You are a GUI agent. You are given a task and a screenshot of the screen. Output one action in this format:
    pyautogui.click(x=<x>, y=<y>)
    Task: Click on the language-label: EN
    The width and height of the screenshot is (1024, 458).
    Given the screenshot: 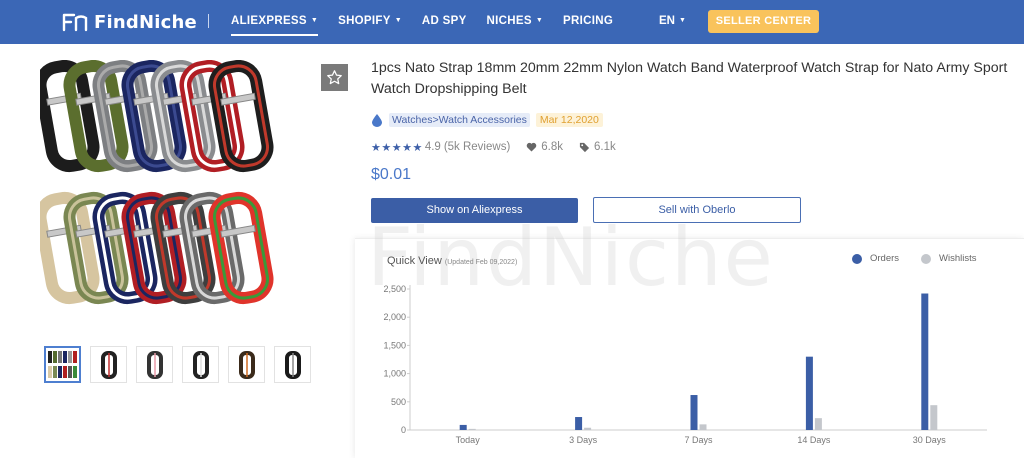 What is the action you would take?
    pyautogui.click(x=667, y=21)
    